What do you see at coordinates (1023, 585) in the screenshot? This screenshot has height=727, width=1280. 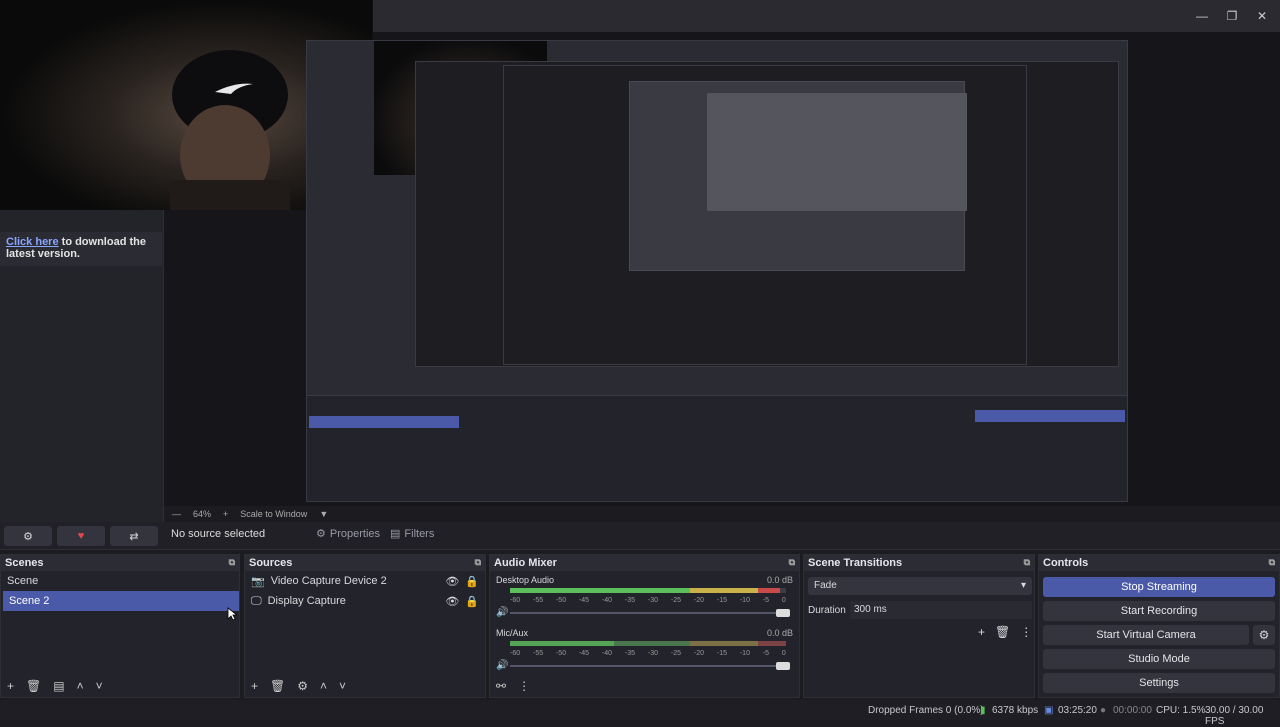 I see `chevron-down-icon: ▾` at bounding box center [1023, 585].